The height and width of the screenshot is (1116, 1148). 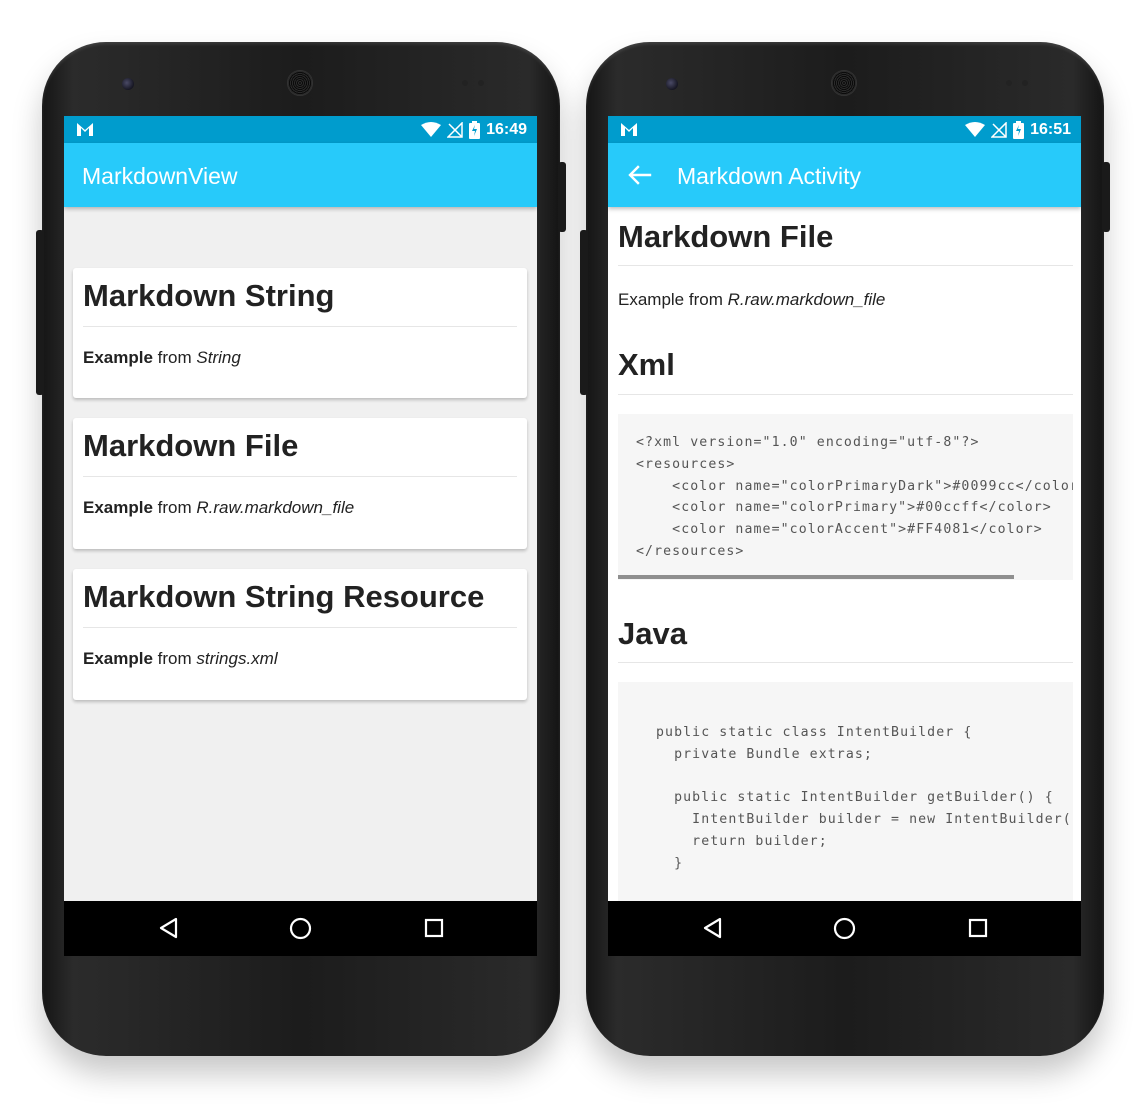 I want to click on source-name: R.raw.markdown_file, so click(x=275, y=507).